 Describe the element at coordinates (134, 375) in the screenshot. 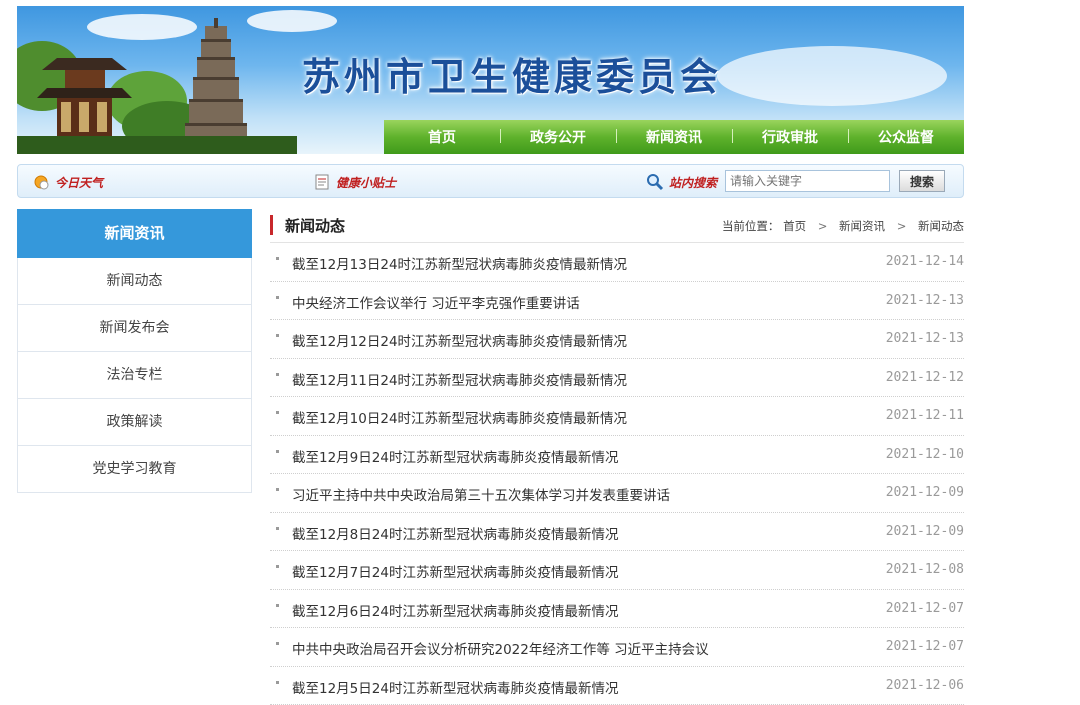

I see `sidebar-item-rule-of-law: 法治专栏` at that location.